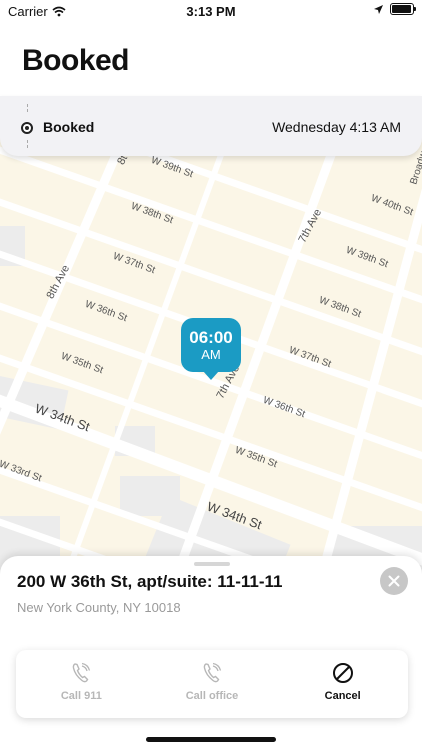  Describe the element at coordinates (27, 128) in the screenshot. I see `pickup-dot-icon` at that location.